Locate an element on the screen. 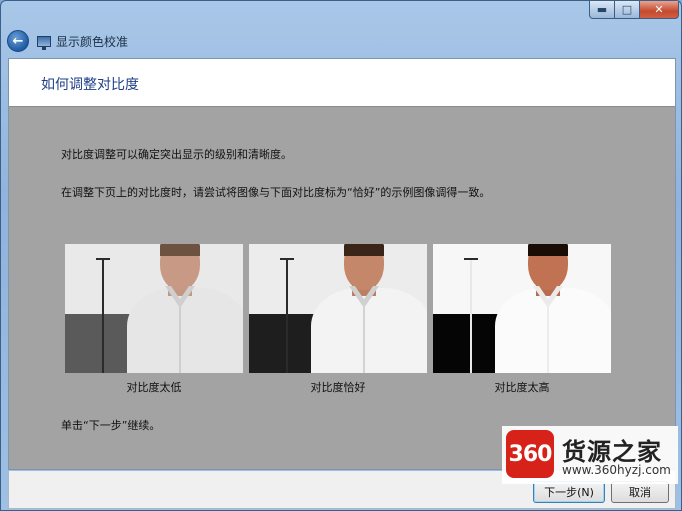 This screenshot has height=511, width=682. header-band: 如何调整对比度 is located at coordinates (342, 83).